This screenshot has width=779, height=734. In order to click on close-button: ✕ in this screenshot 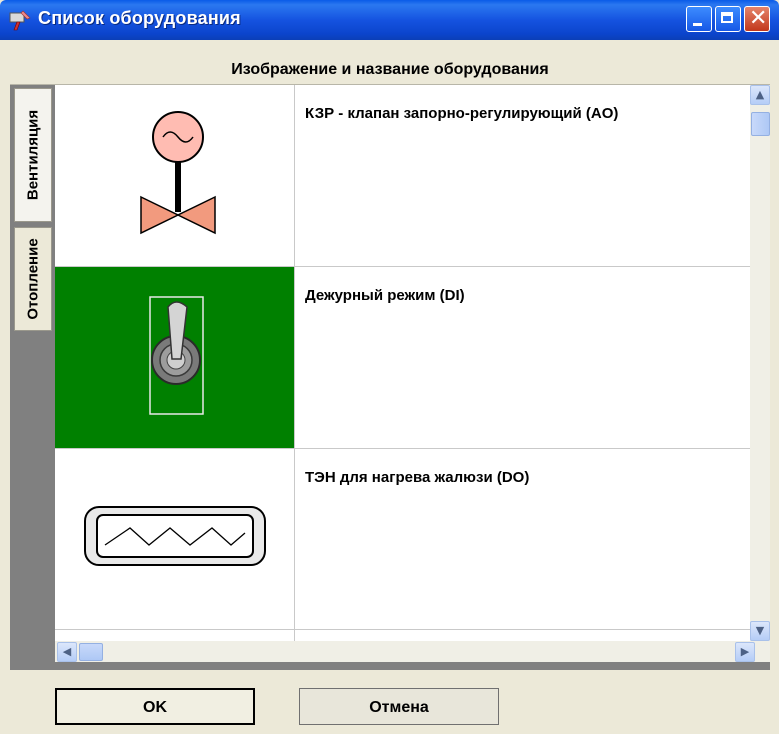, I will do `click(757, 19)`.